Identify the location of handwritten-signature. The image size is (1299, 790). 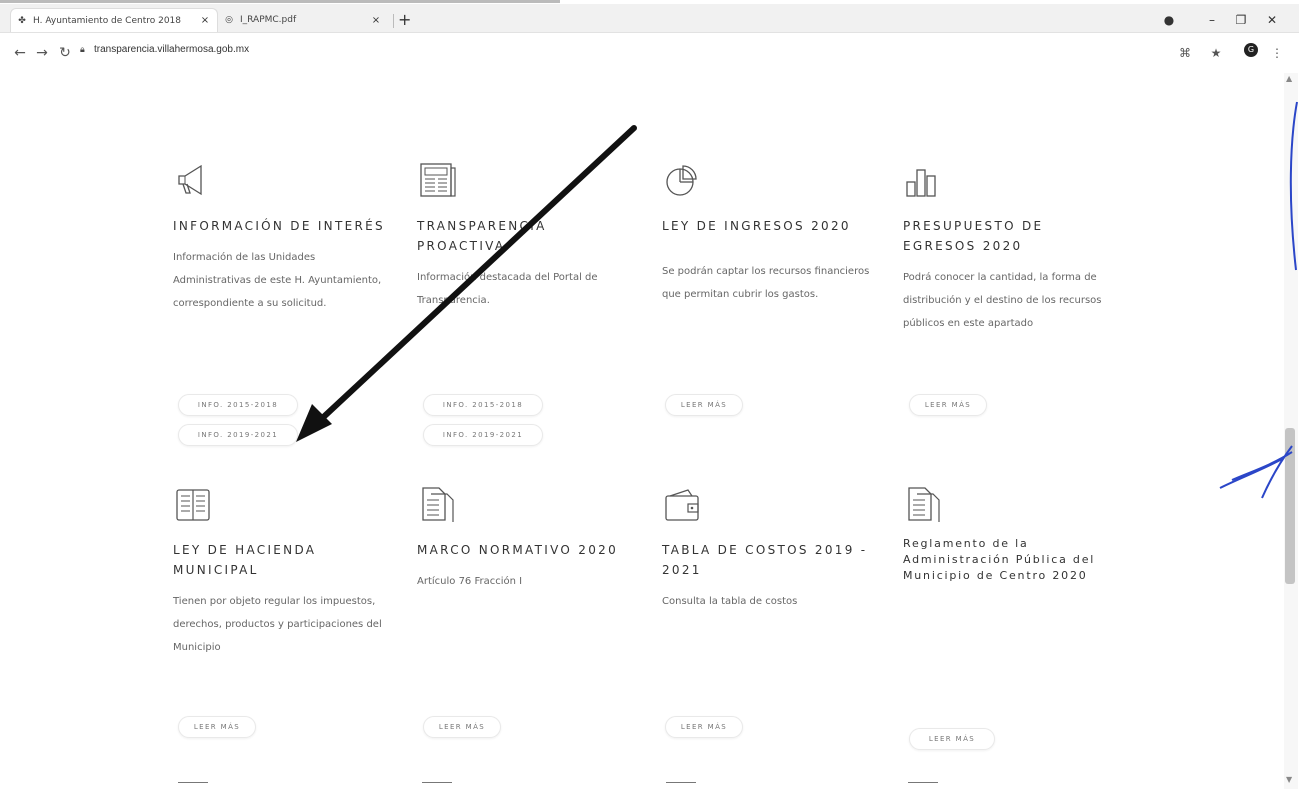
(1258, 300).